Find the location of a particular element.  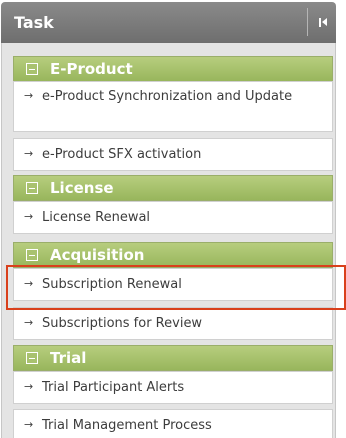

task-item-label: License Renewal is located at coordinates (184, 217).